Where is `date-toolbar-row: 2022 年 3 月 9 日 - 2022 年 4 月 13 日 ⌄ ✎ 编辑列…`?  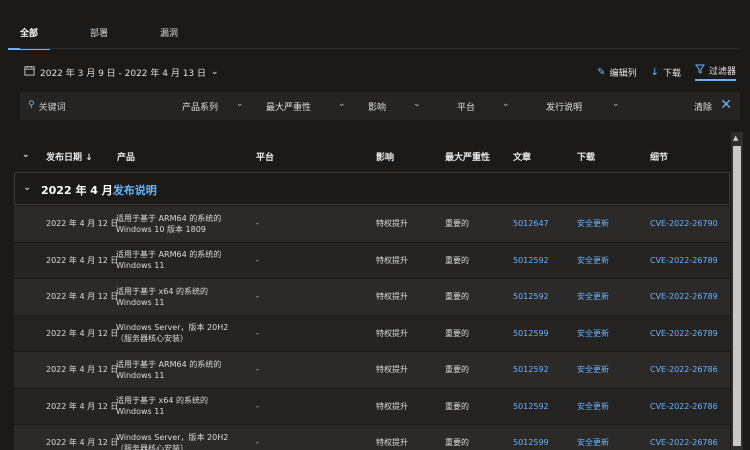 date-toolbar-row: 2022 年 3 月 9 日 - 2022 年 4 月 13 日 ⌄ ✎ 编辑列… is located at coordinates (380, 72).